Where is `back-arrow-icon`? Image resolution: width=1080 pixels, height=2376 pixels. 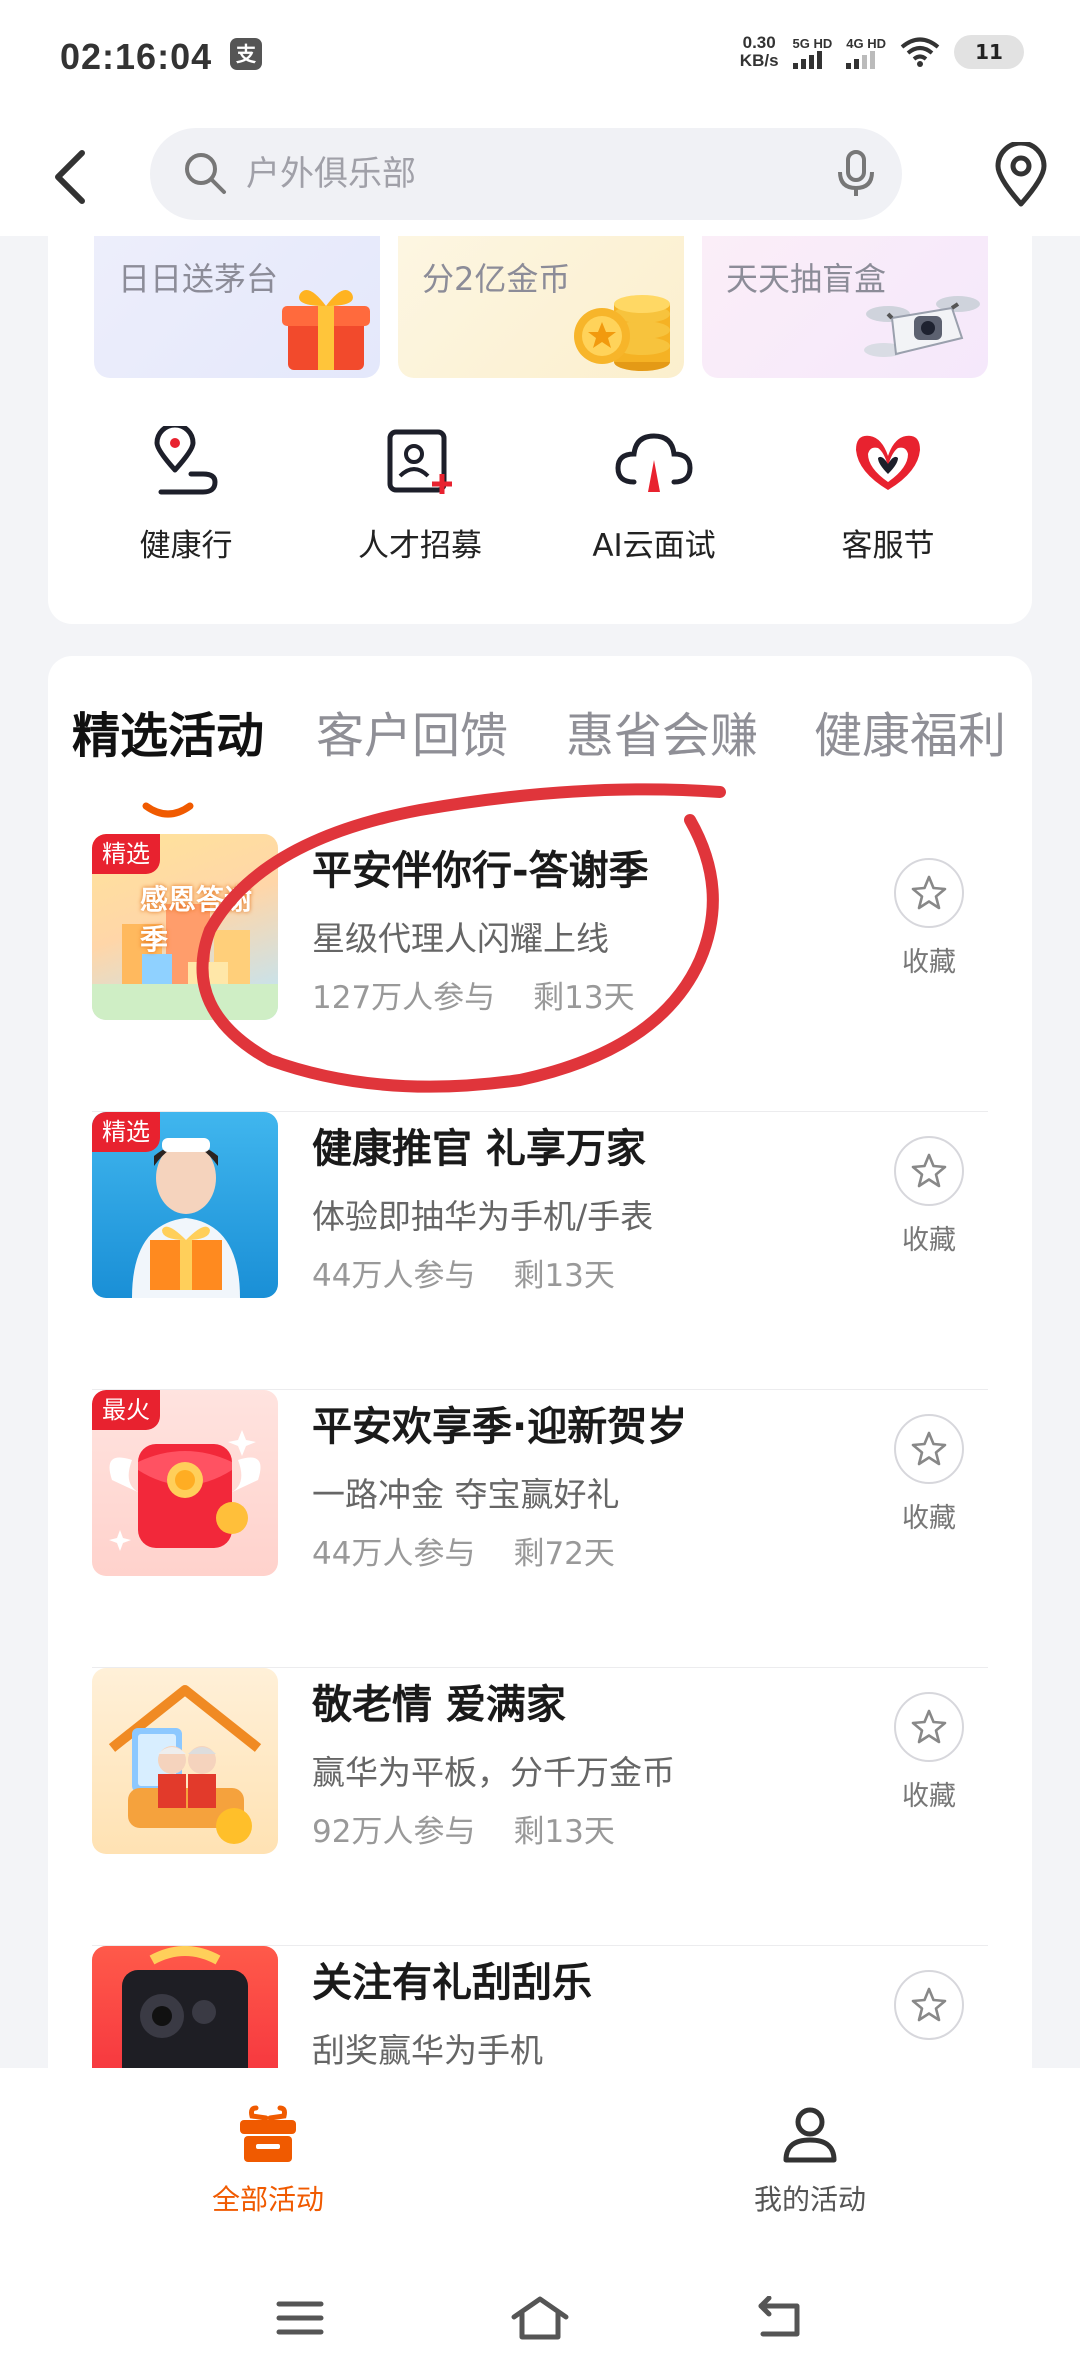 back-arrow-icon is located at coordinates (70, 177).